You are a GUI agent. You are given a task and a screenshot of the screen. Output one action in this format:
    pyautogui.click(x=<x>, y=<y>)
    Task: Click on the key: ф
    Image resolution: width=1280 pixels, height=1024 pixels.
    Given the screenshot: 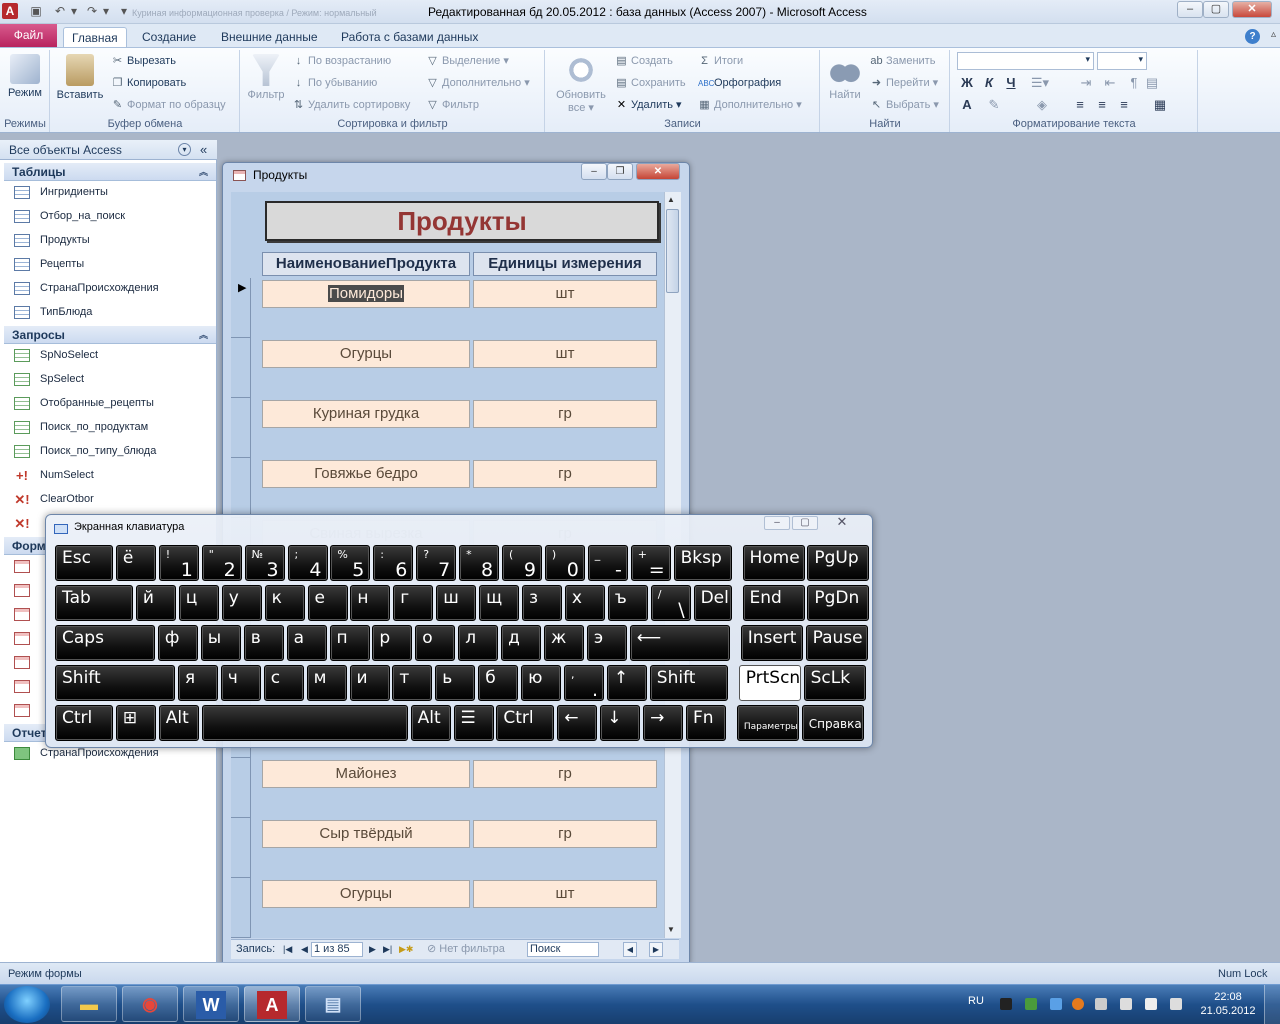 What is the action you would take?
    pyautogui.click(x=177, y=643)
    